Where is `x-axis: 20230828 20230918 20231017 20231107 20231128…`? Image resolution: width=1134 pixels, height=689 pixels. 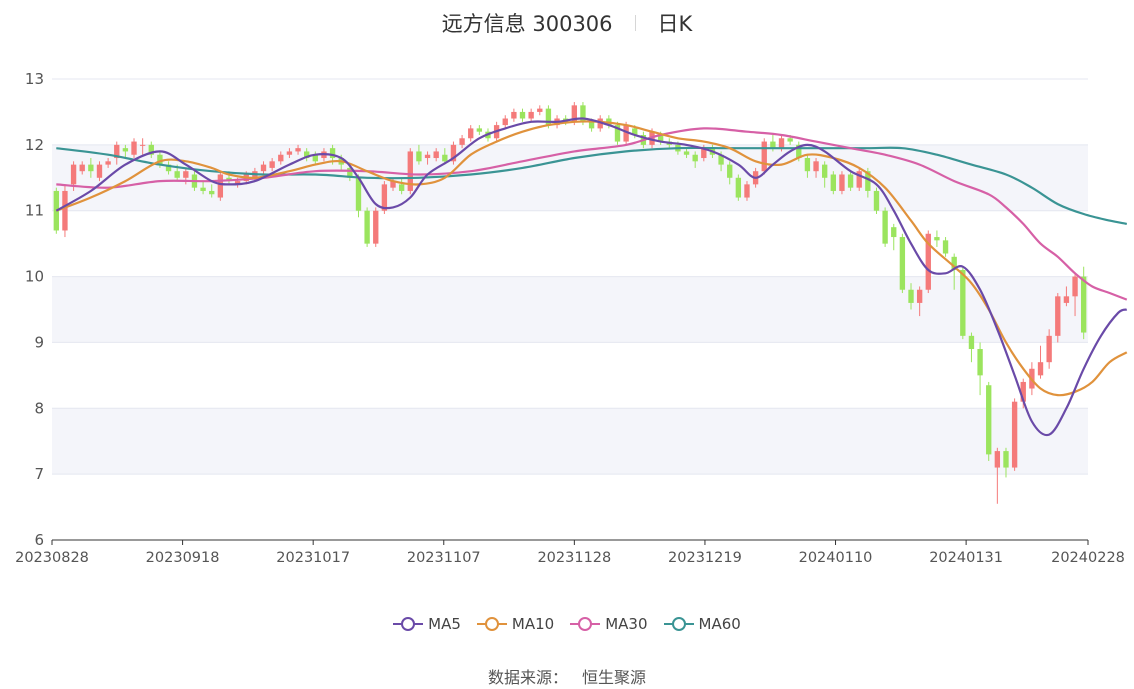
x-axis: 20230828 20230918 20231017 20231107 20231128… is located at coordinates (570, 552).